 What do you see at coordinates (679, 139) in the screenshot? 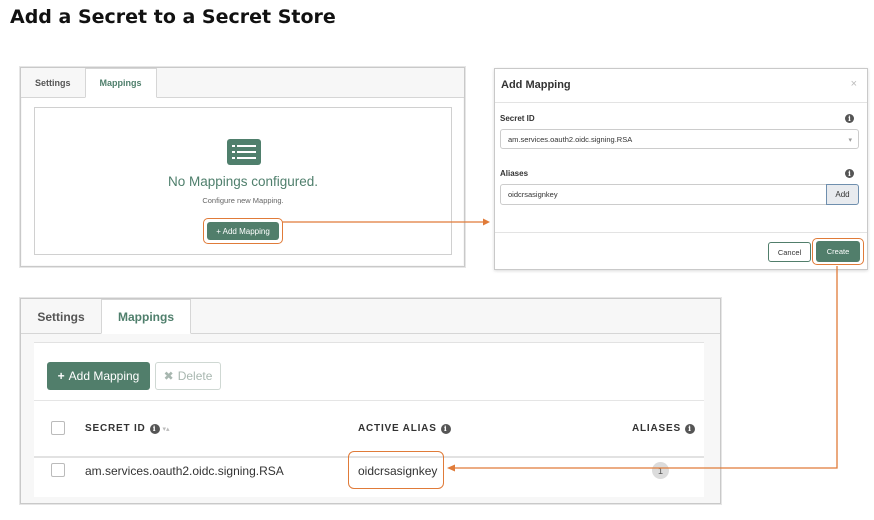
I see `secret-id-select: am.services.oauth2.oidc.signing.RSA ▾` at bounding box center [679, 139].